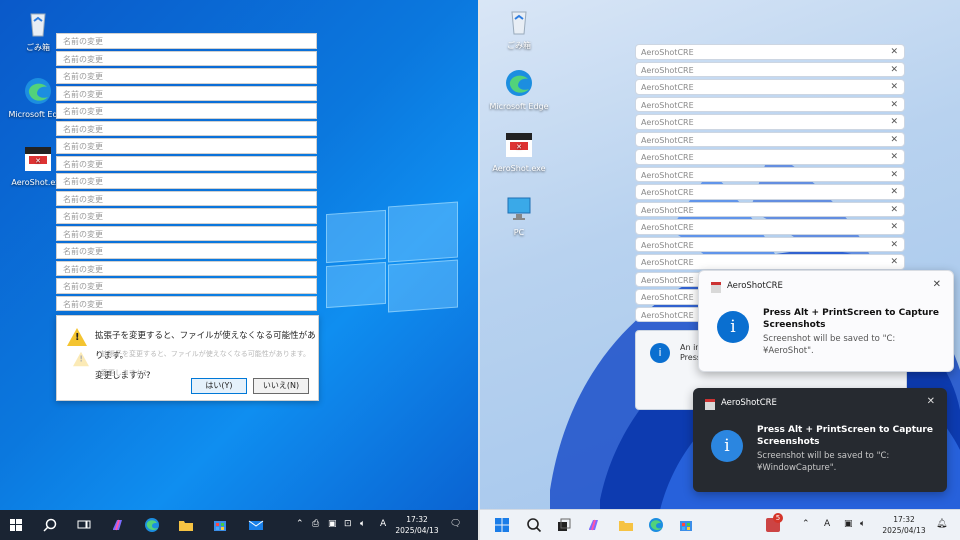 This screenshot has width=960, height=540. Describe the element at coordinates (38, 25) in the screenshot. I see `recycle-bin-icon` at that location.